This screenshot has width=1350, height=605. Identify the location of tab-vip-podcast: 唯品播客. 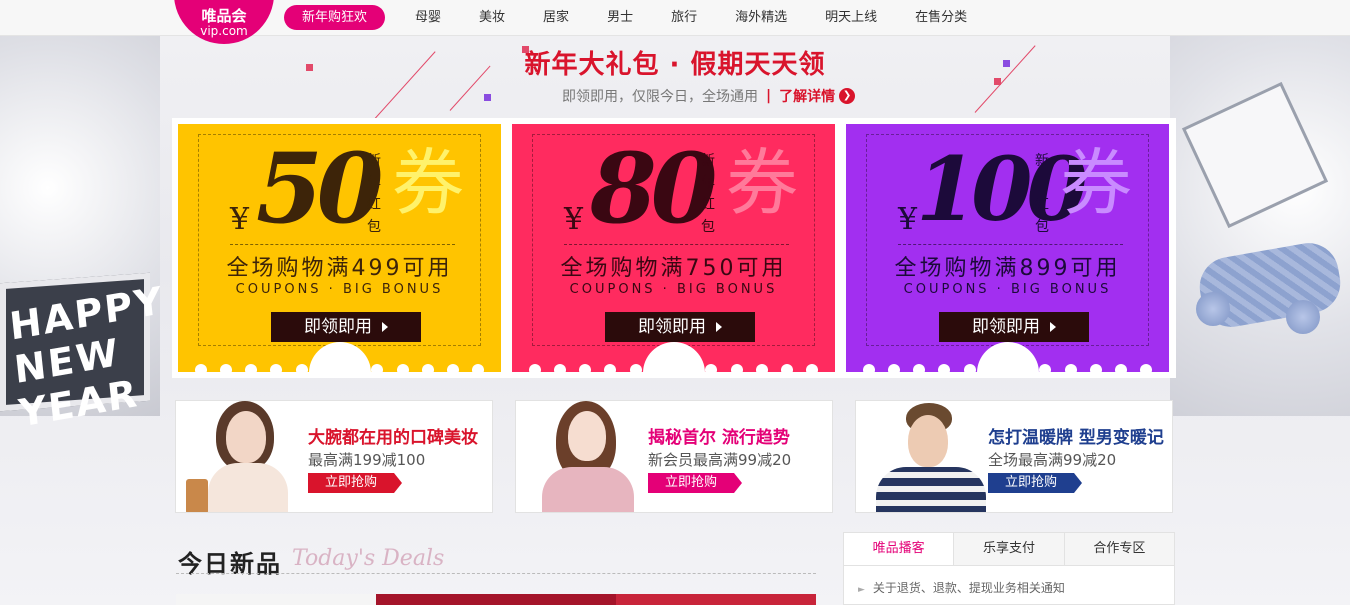
(899, 549).